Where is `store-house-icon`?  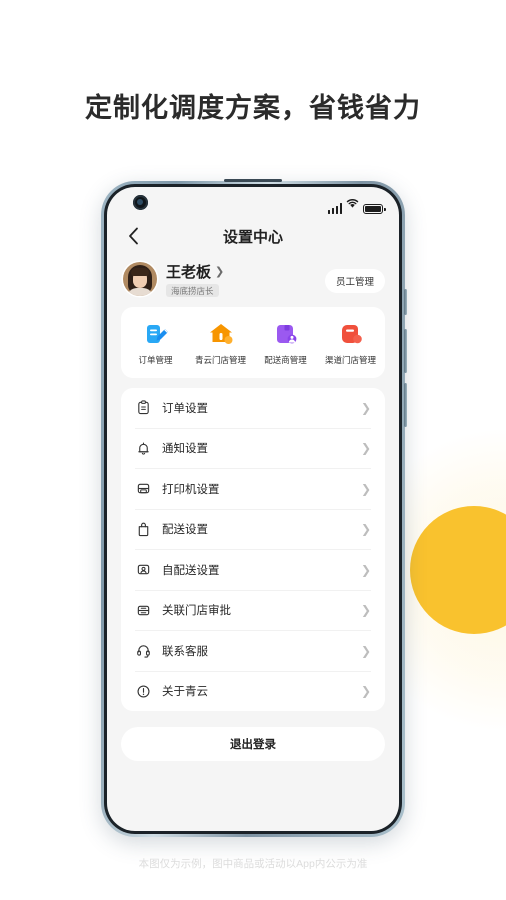
store-house-icon is located at coordinates (221, 334).